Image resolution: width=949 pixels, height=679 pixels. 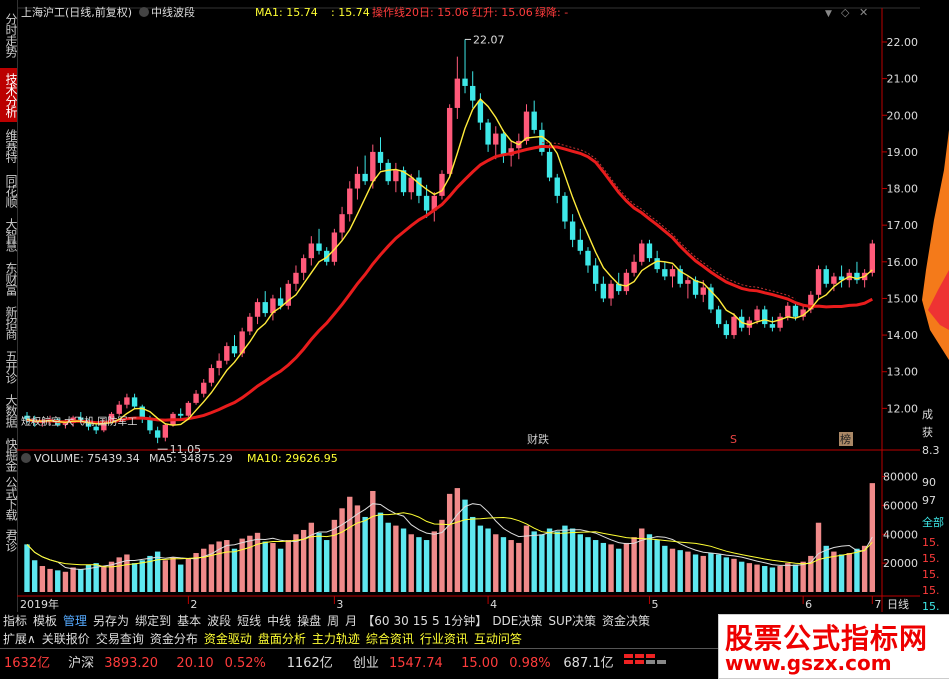 I want to click on sidebar-tab-3: 同花顺, so click(x=9, y=190).